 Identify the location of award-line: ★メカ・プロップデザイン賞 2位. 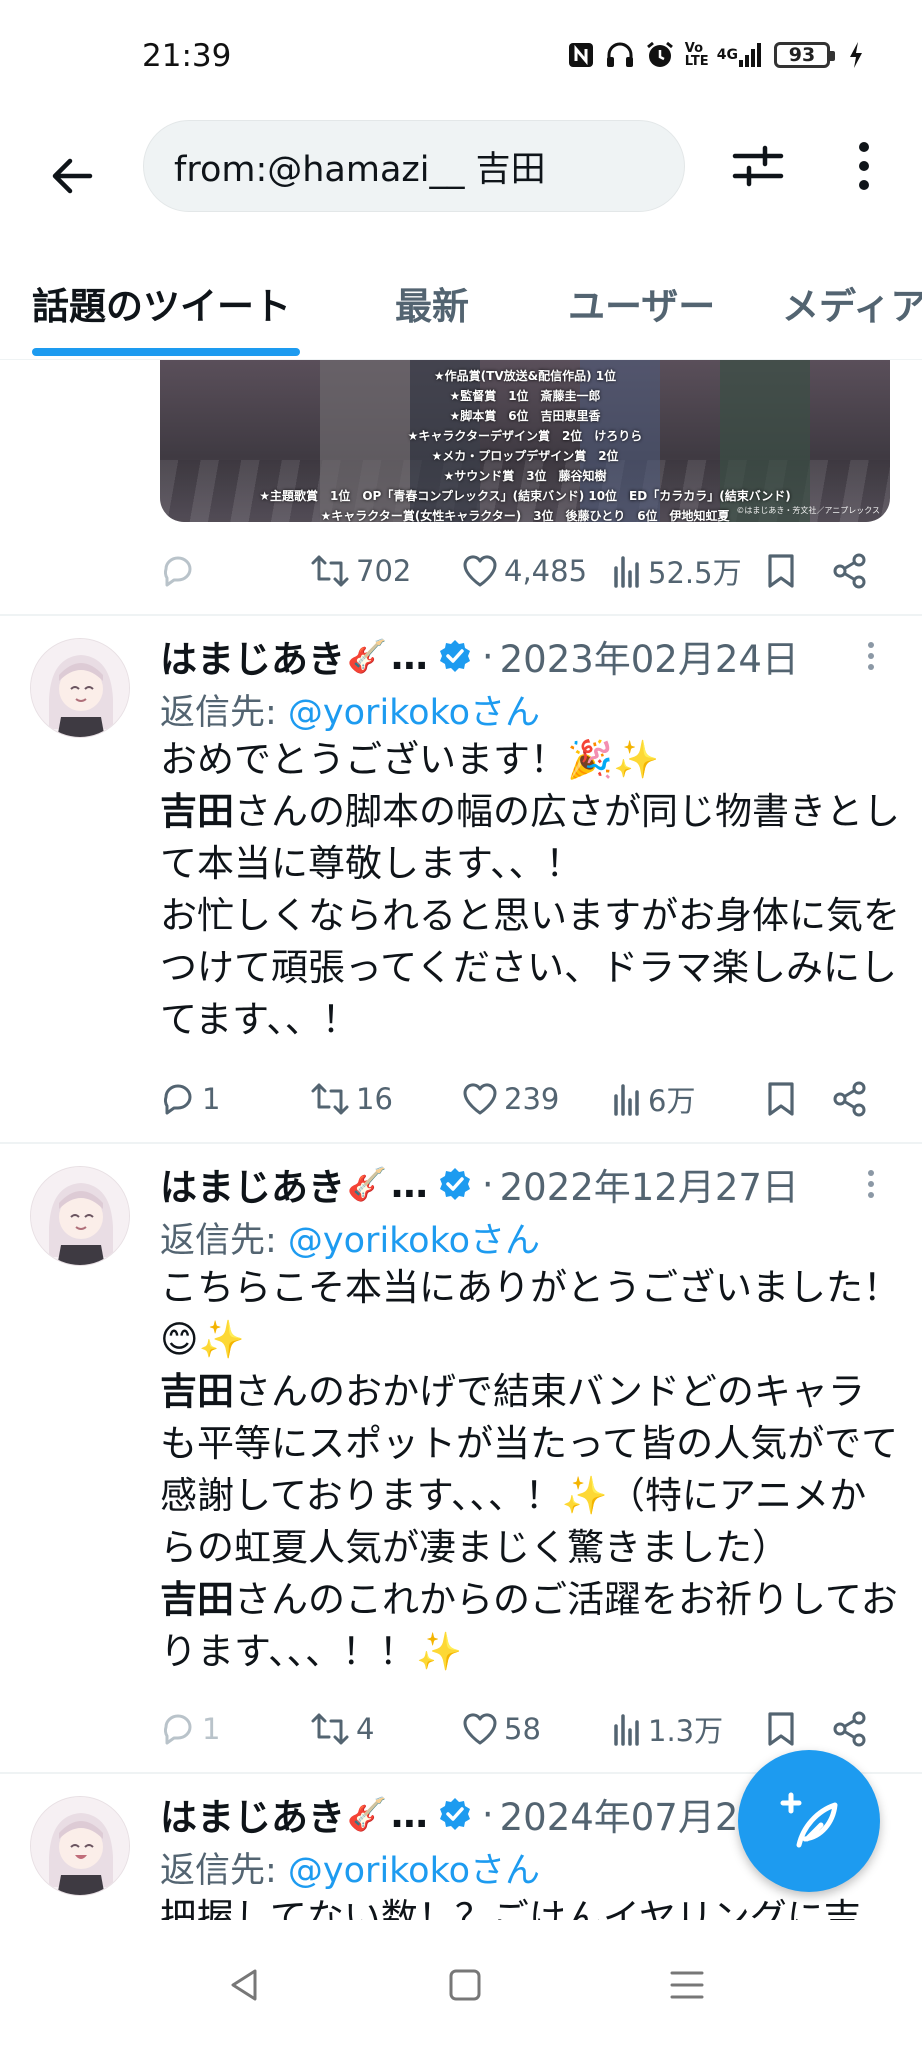
(525, 456).